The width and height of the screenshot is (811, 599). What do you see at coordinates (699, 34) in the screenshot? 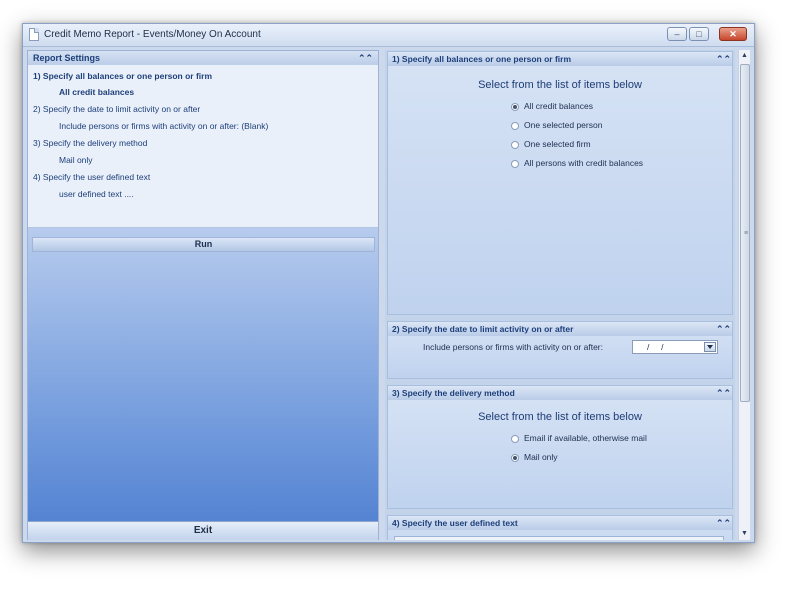
I see `maximize-button: □` at bounding box center [699, 34].